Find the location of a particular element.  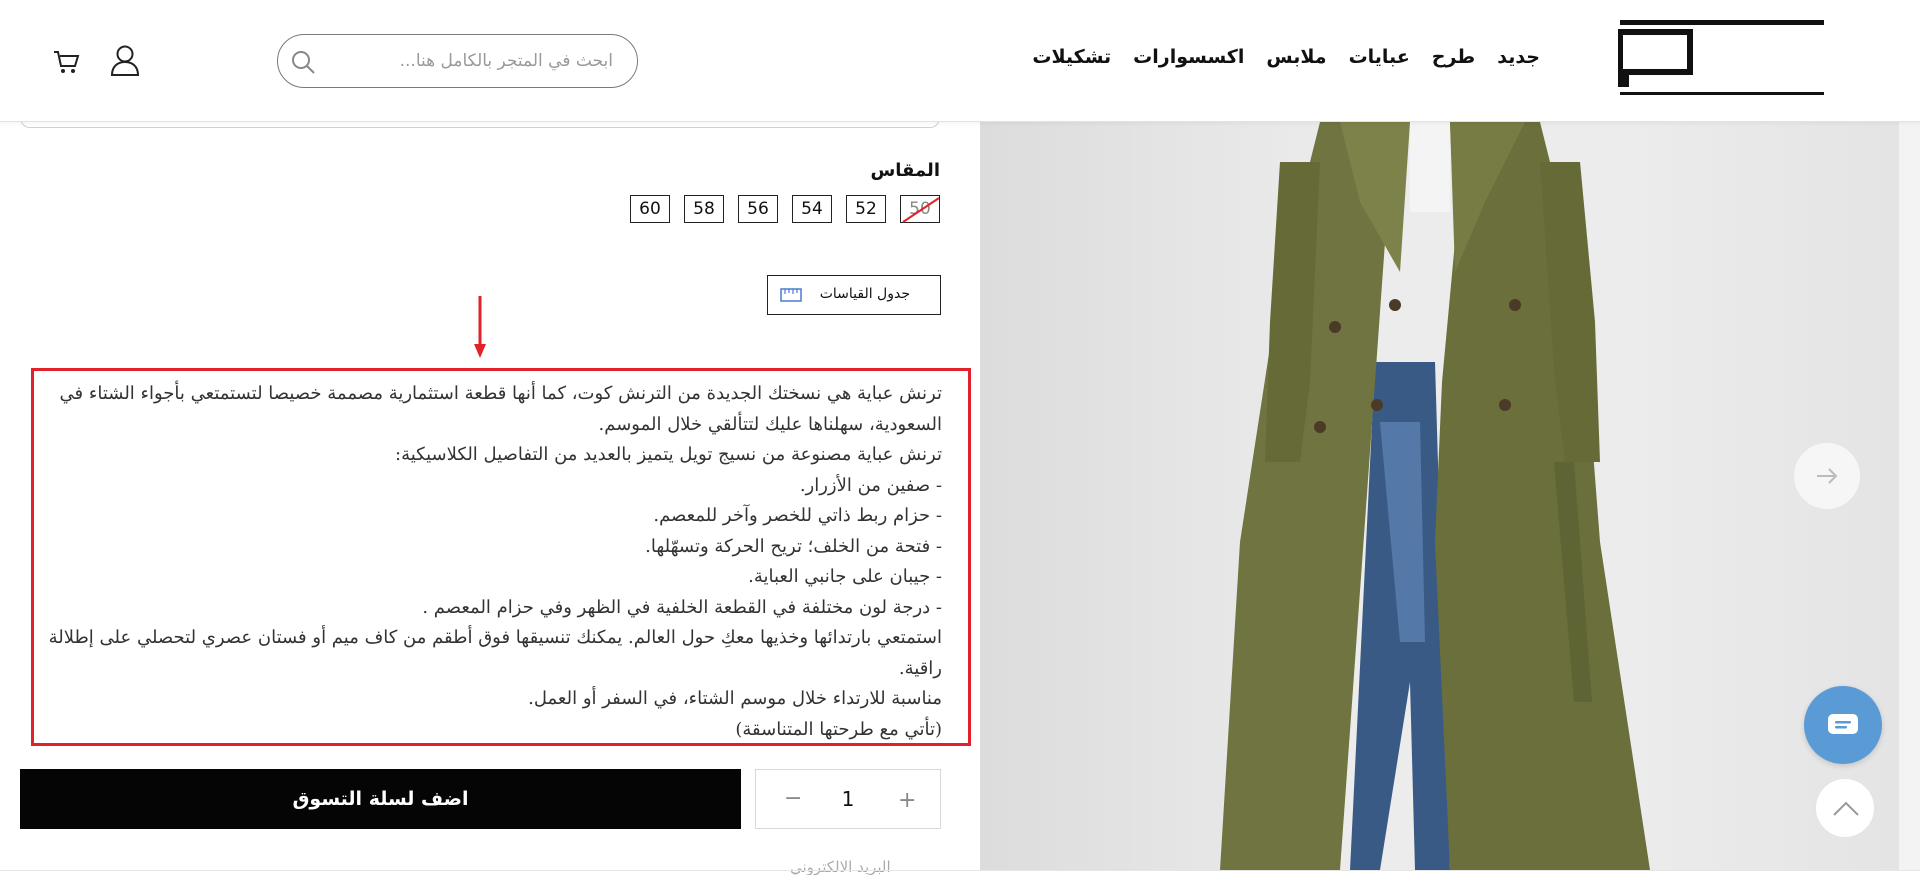

next-image-button is located at coordinates (1827, 476).